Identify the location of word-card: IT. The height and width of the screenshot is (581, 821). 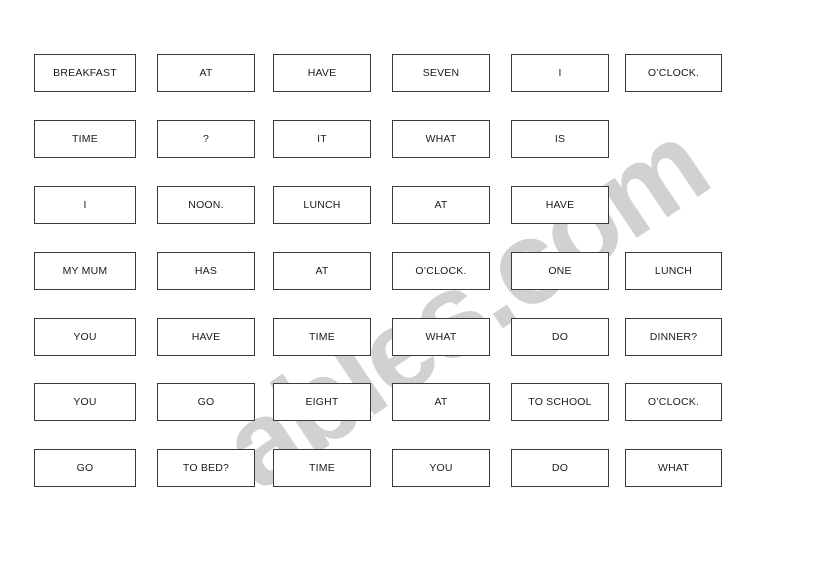
(322, 139).